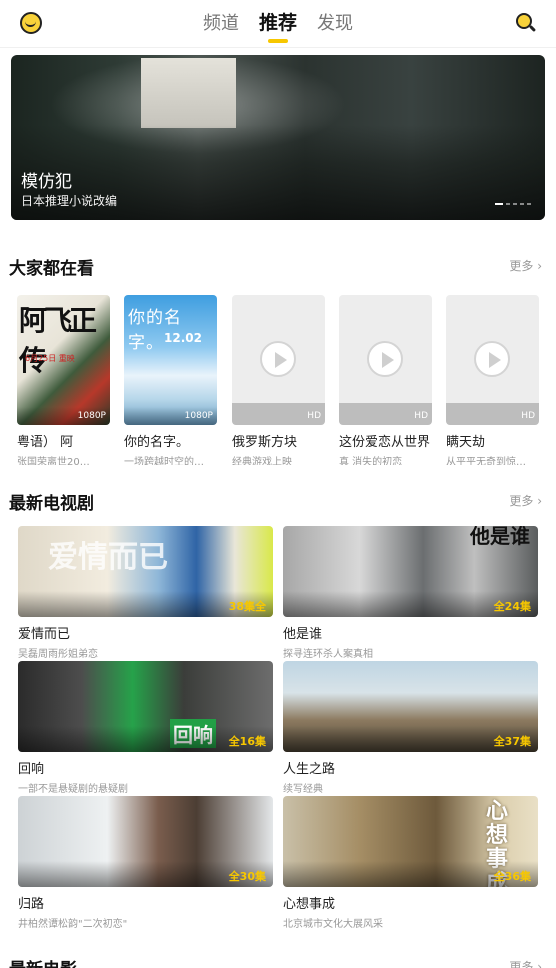 The height and width of the screenshot is (968, 556). I want to click on tv-title: 心想事成, so click(309, 904).